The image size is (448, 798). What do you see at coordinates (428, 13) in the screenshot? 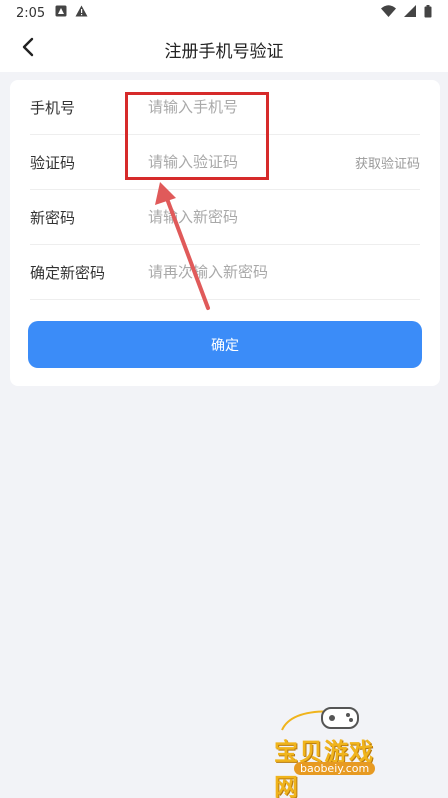
I see `battery-icon` at bounding box center [428, 13].